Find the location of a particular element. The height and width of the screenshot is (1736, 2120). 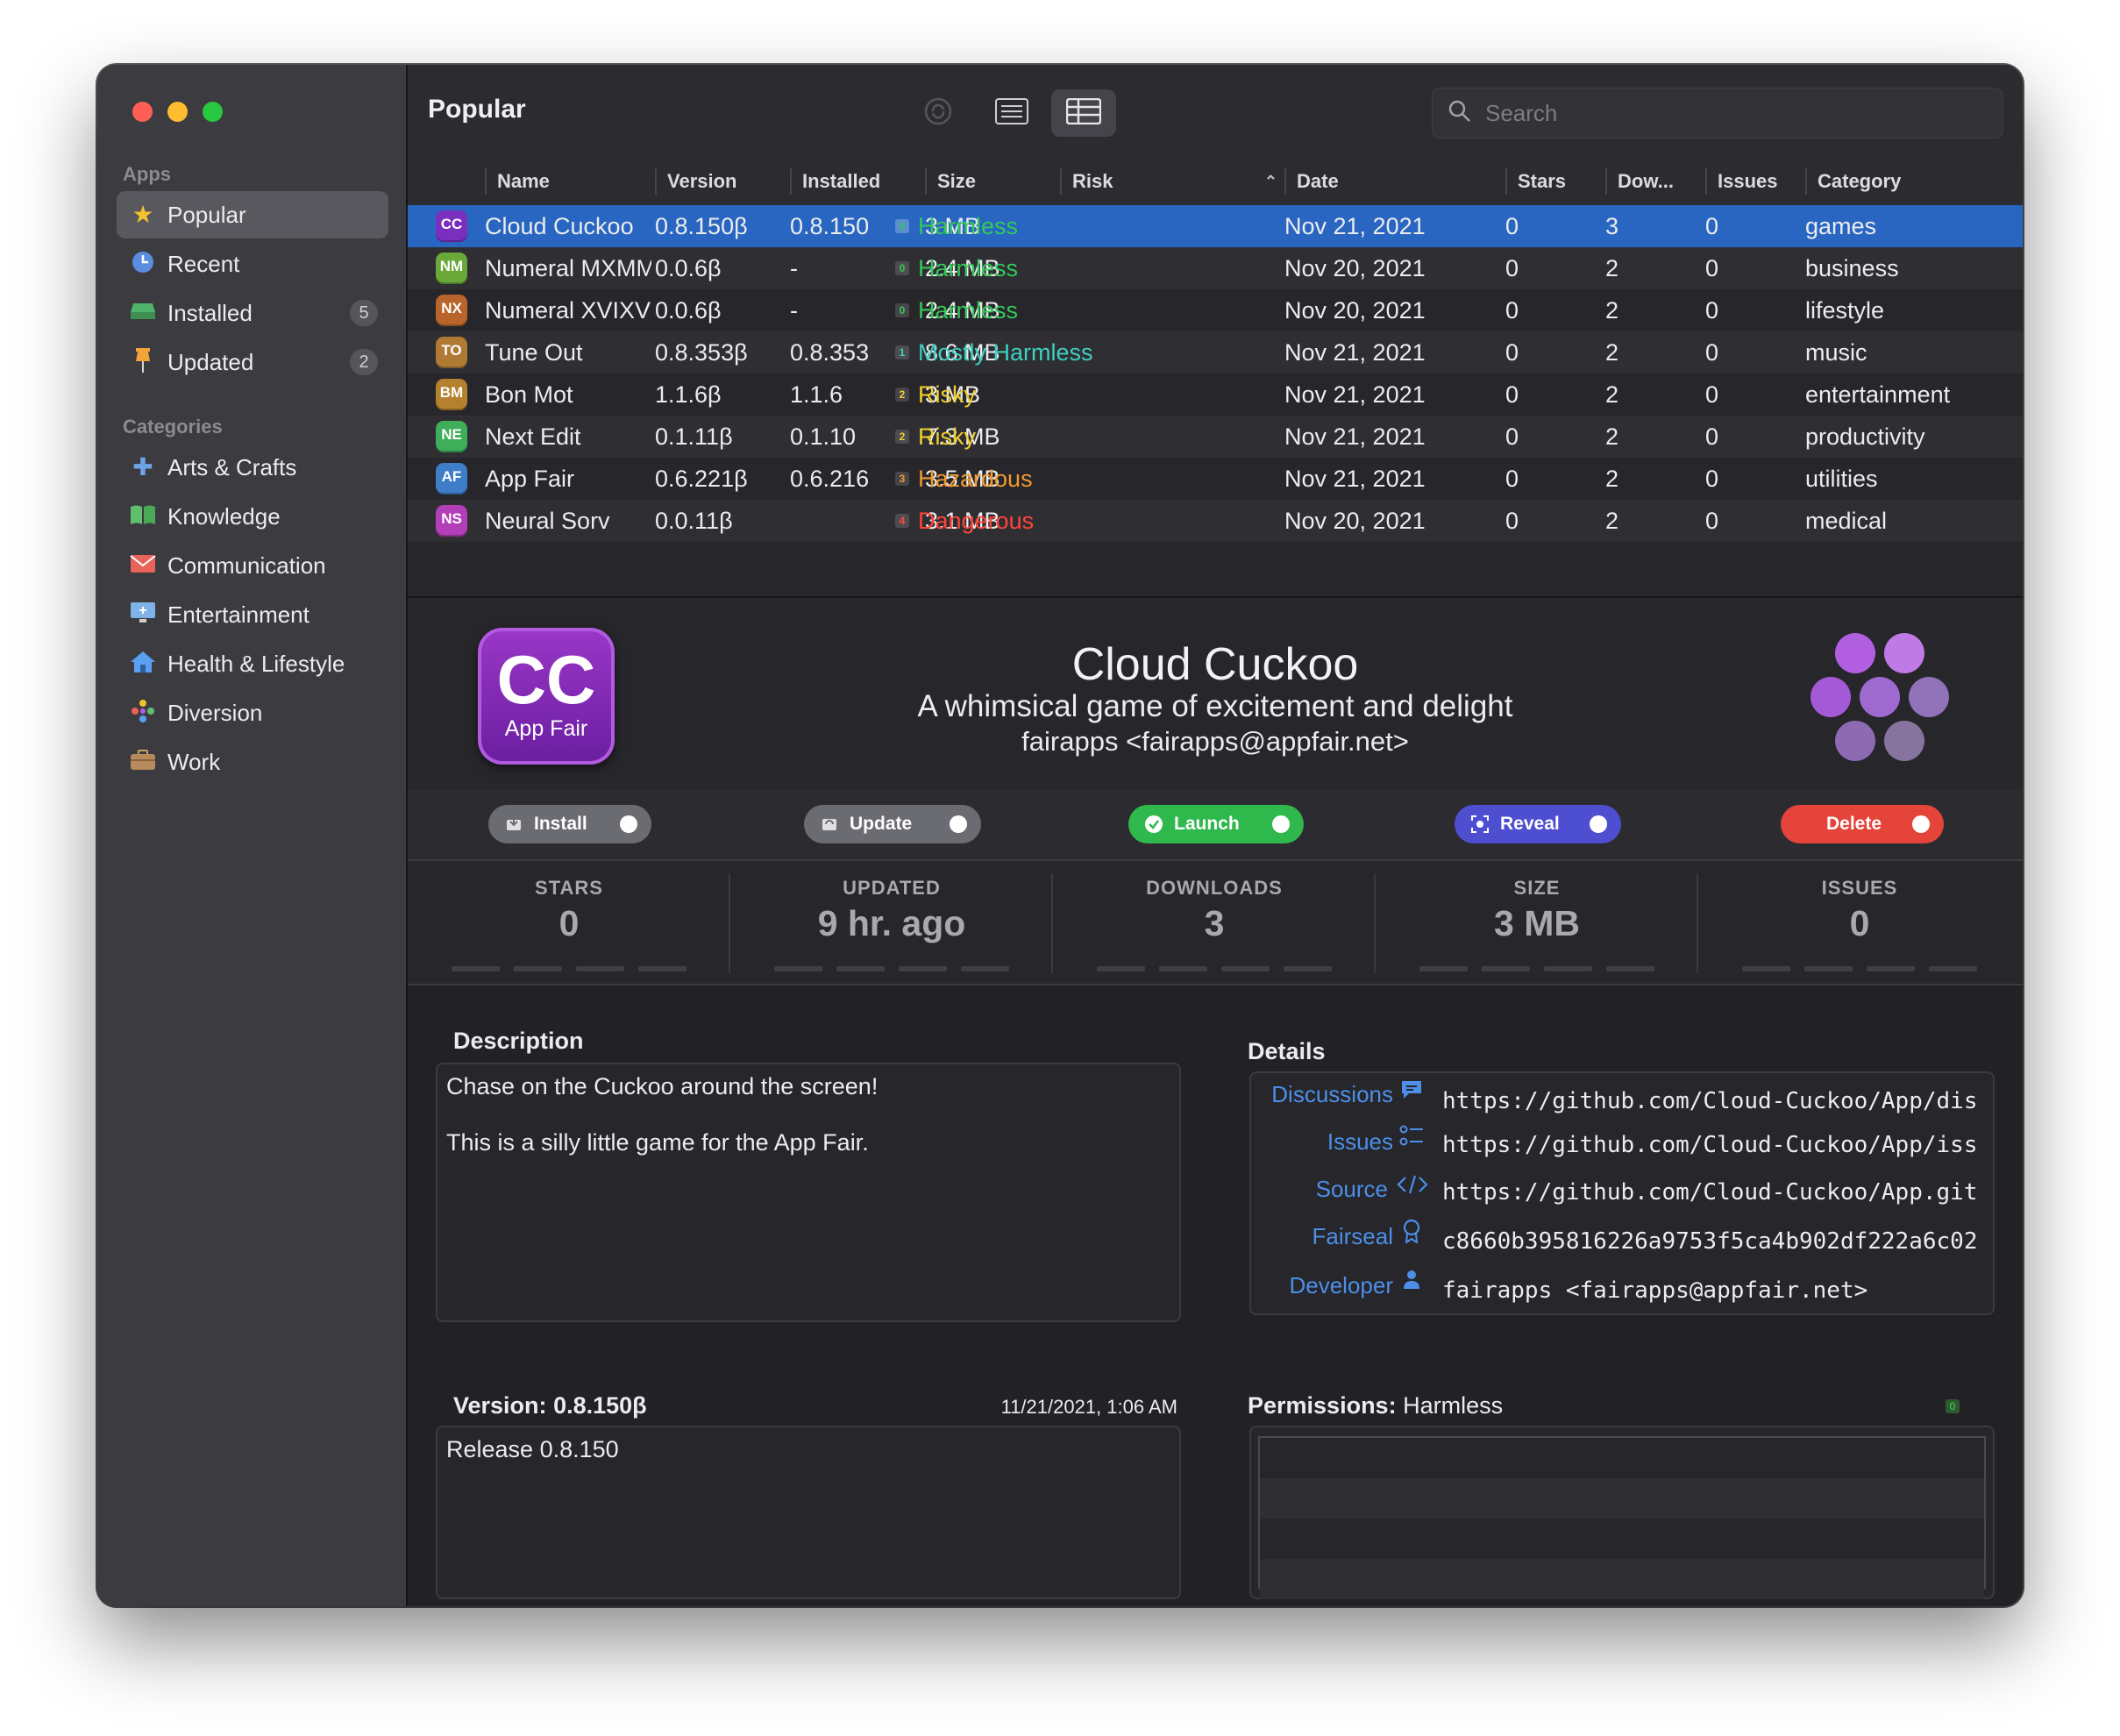

install-icon is located at coordinates (513, 824).